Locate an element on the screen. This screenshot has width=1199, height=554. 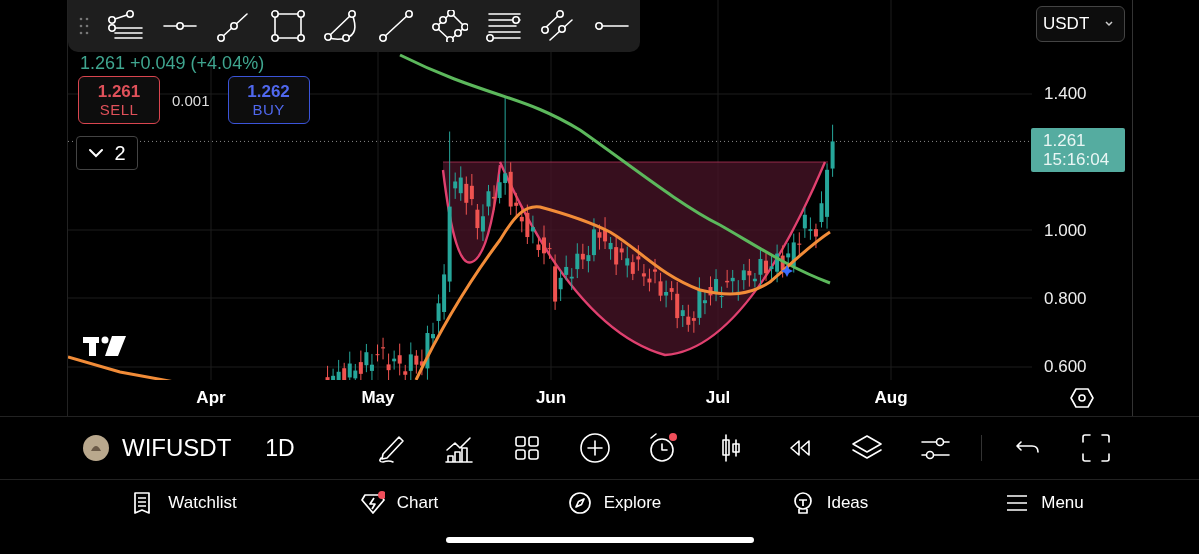
price-change: 1.261 +0.049 (+4.04%) is located at coordinates (172, 63).